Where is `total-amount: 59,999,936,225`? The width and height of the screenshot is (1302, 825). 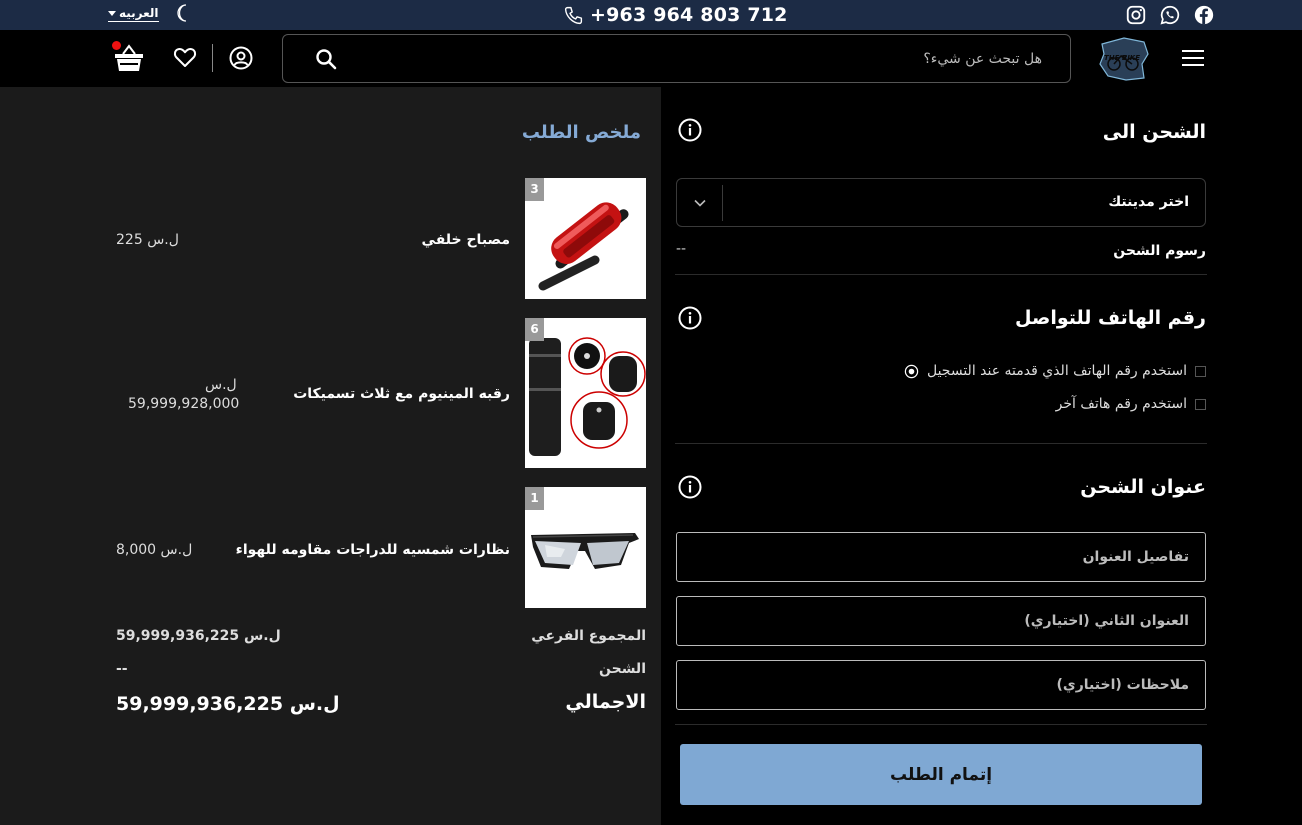
total-amount: 59,999,936,225 is located at coordinates (200, 704).